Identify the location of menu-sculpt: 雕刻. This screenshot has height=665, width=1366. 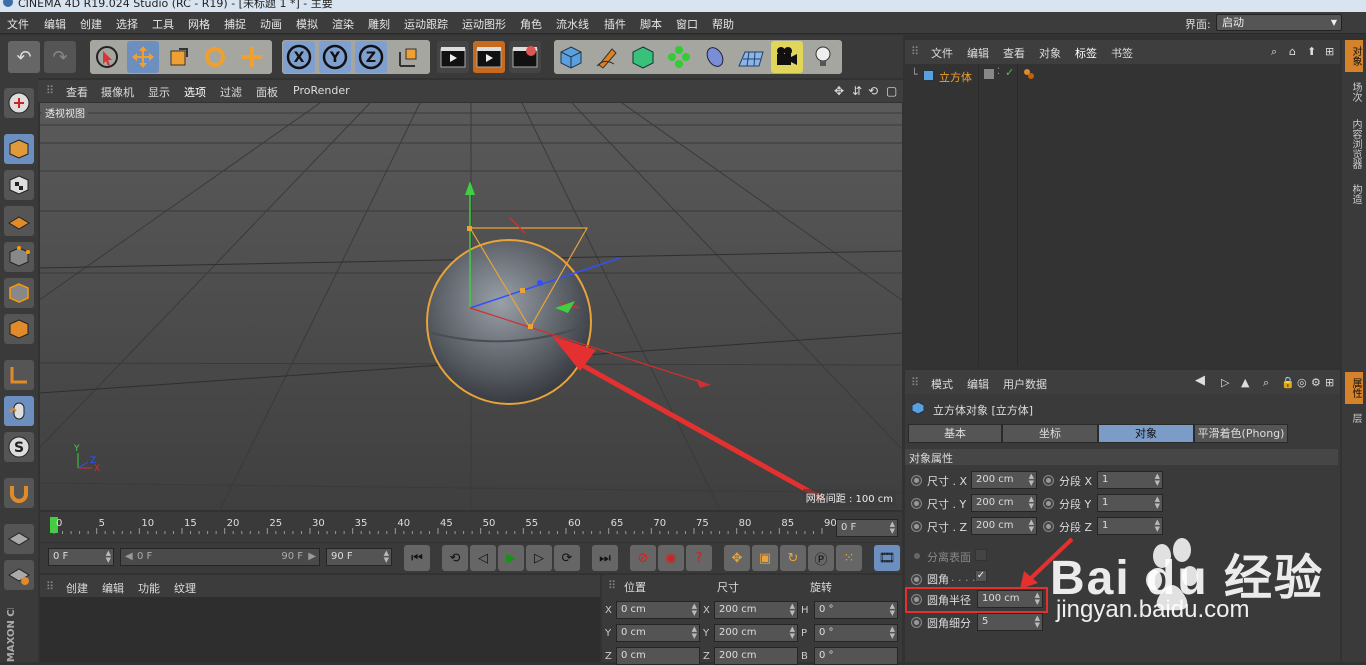
(379, 24).